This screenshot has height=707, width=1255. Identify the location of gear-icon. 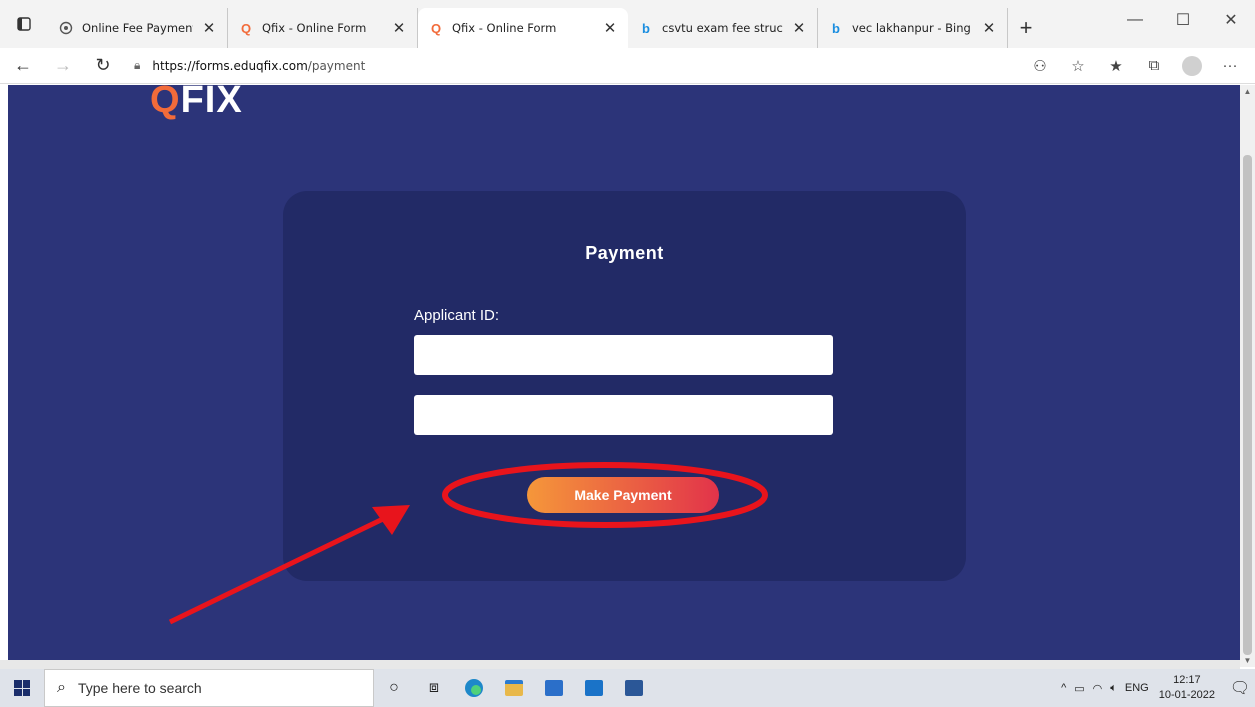
(66, 28).